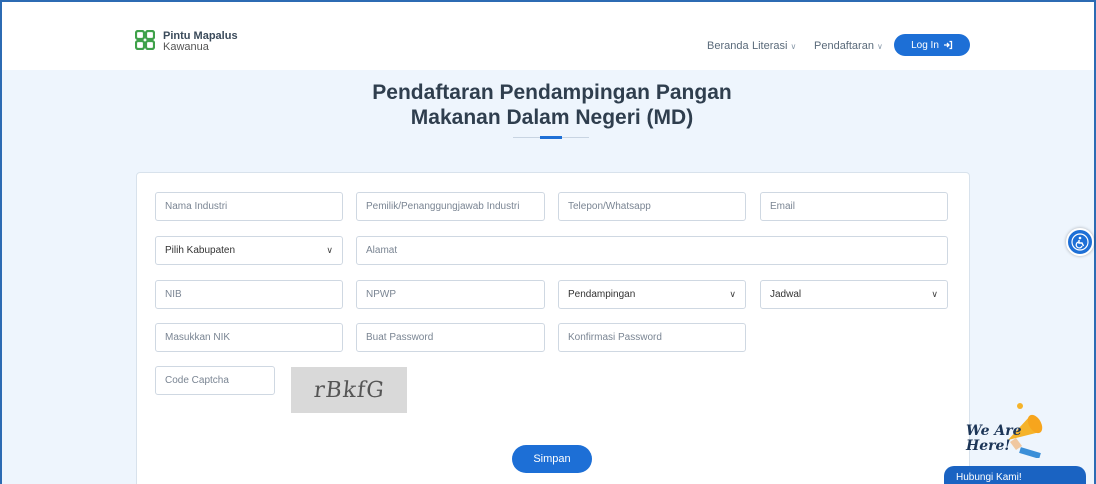 The image size is (1096, 484). What do you see at coordinates (844, 46) in the screenshot?
I see `nav-pendaftaran-label: Pendaftaran` at bounding box center [844, 46].